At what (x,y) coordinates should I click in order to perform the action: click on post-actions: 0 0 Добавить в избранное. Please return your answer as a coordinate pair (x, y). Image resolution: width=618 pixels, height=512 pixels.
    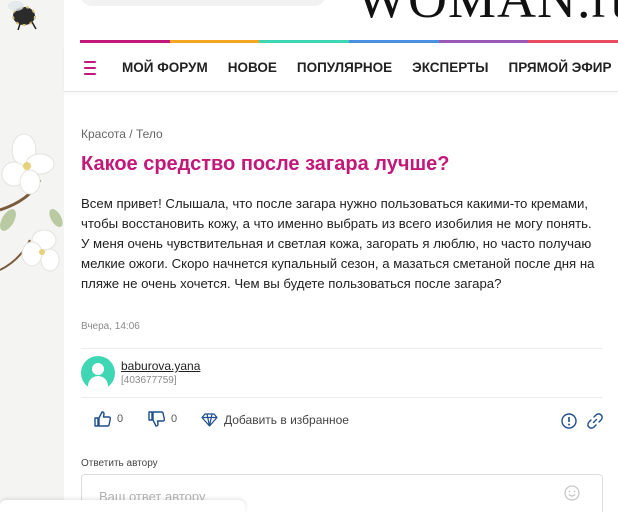
    Looking at the image, I should click on (342, 420).